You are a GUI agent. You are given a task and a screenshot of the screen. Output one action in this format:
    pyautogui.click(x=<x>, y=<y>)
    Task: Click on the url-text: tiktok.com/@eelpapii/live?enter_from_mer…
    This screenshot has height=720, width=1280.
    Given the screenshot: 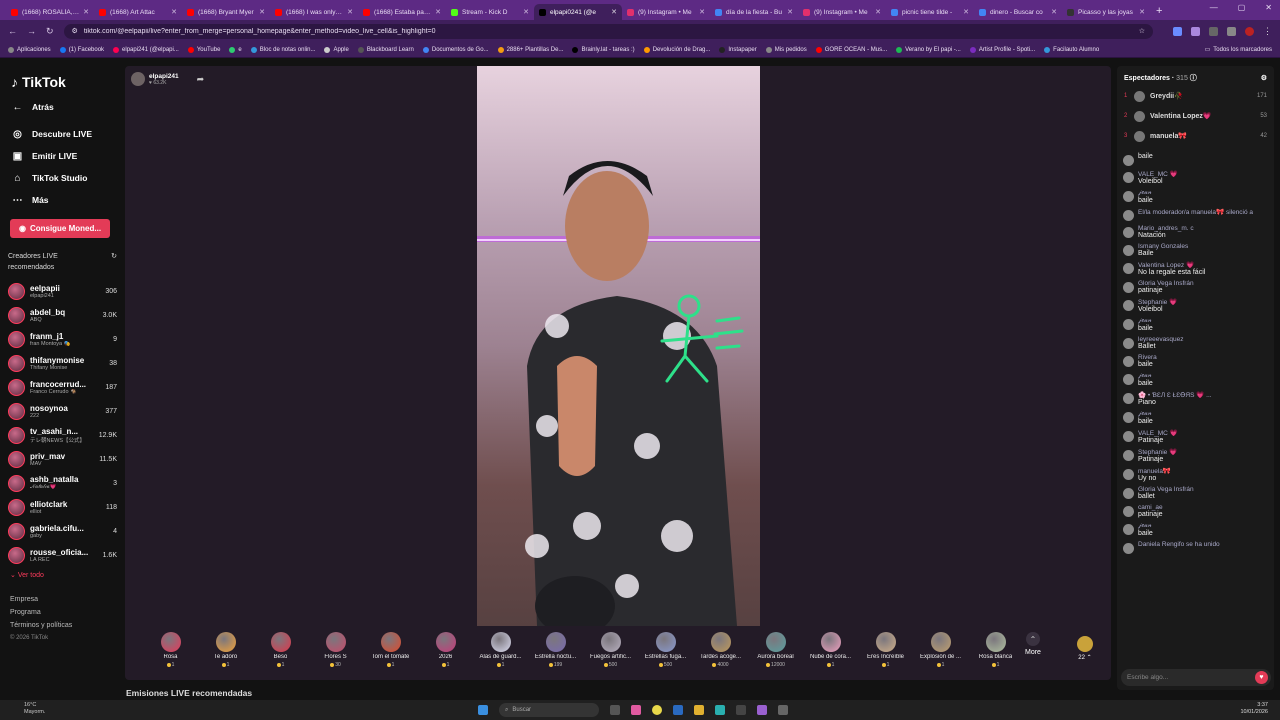 What is the action you would take?
    pyautogui.click(x=608, y=31)
    